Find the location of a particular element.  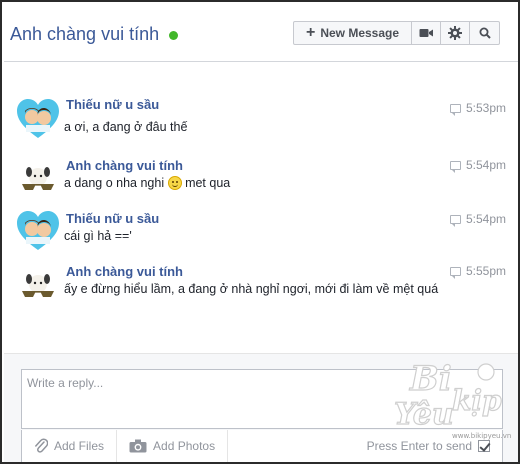

conversation-title: Anh chàng vui tính is located at coordinates (84, 34).